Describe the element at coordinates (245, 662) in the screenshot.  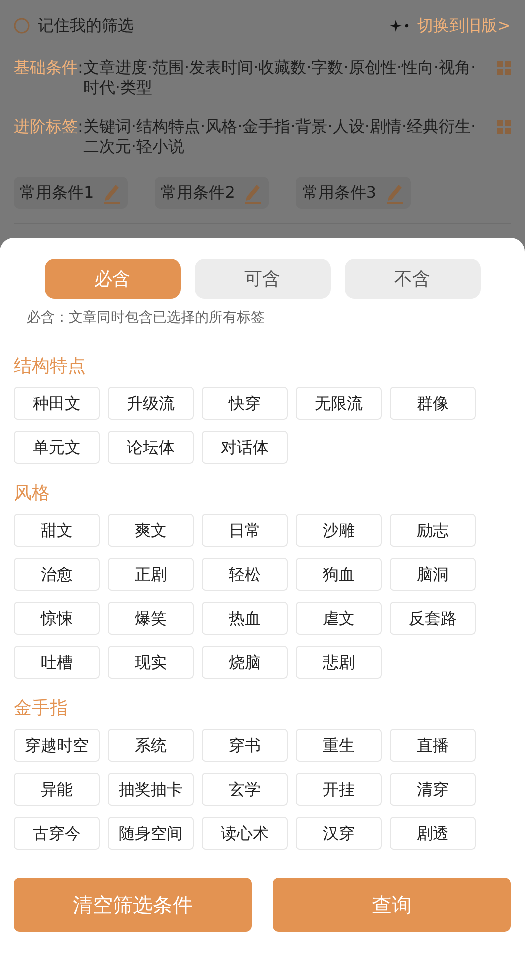
I see `tag-button: 烧脑` at that location.